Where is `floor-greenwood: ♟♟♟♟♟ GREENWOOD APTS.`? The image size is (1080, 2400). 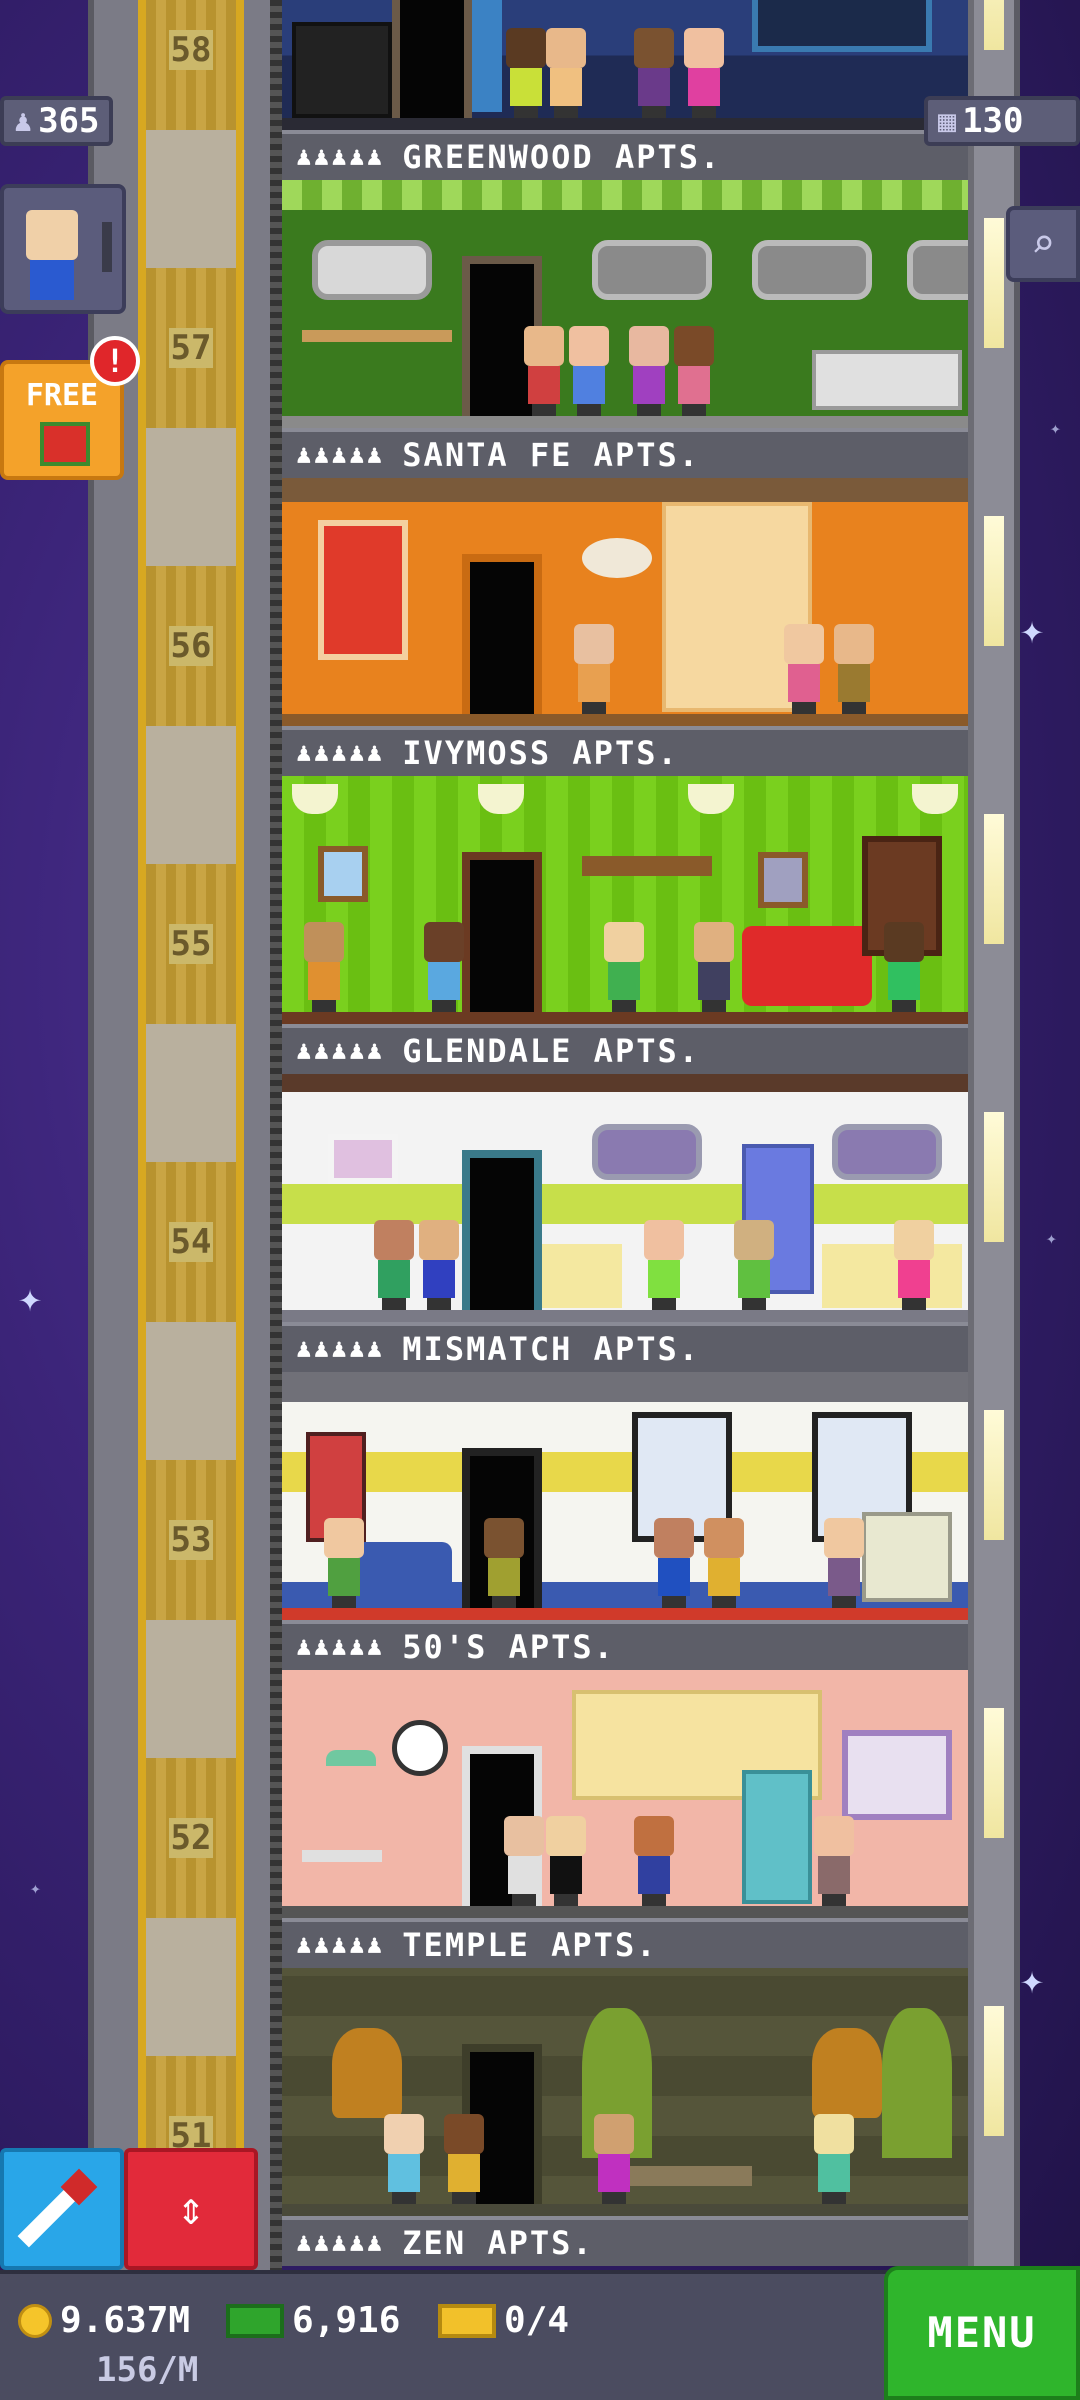 floor-greenwood: ♟♟♟♟♟ GREENWOOD APTS. is located at coordinates (625, 90).